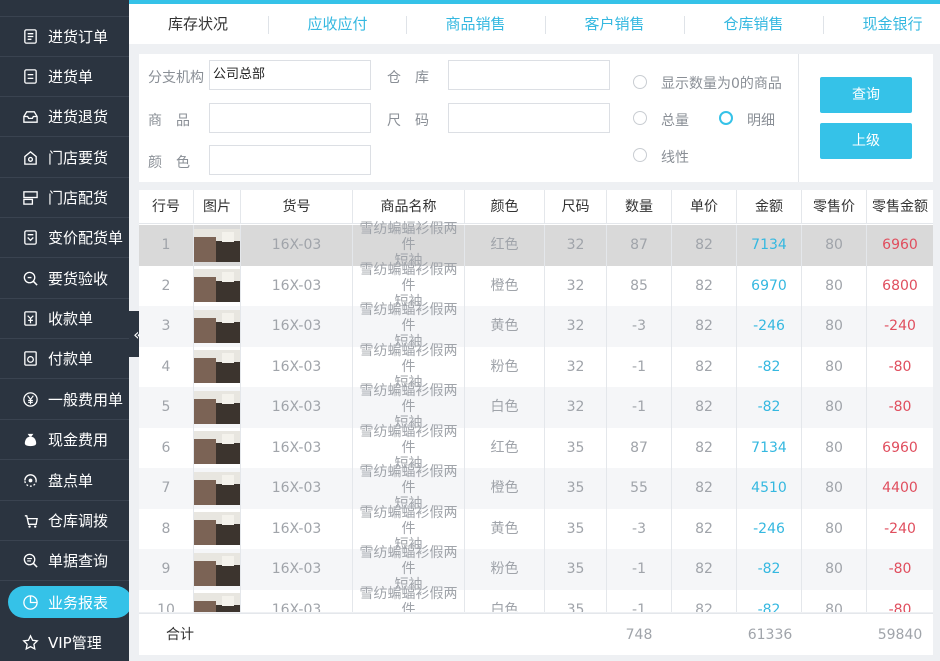 The width and height of the screenshot is (940, 661). What do you see at coordinates (86, 238) in the screenshot?
I see `sidebar-item-label: 变价配货单` at bounding box center [86, 238].